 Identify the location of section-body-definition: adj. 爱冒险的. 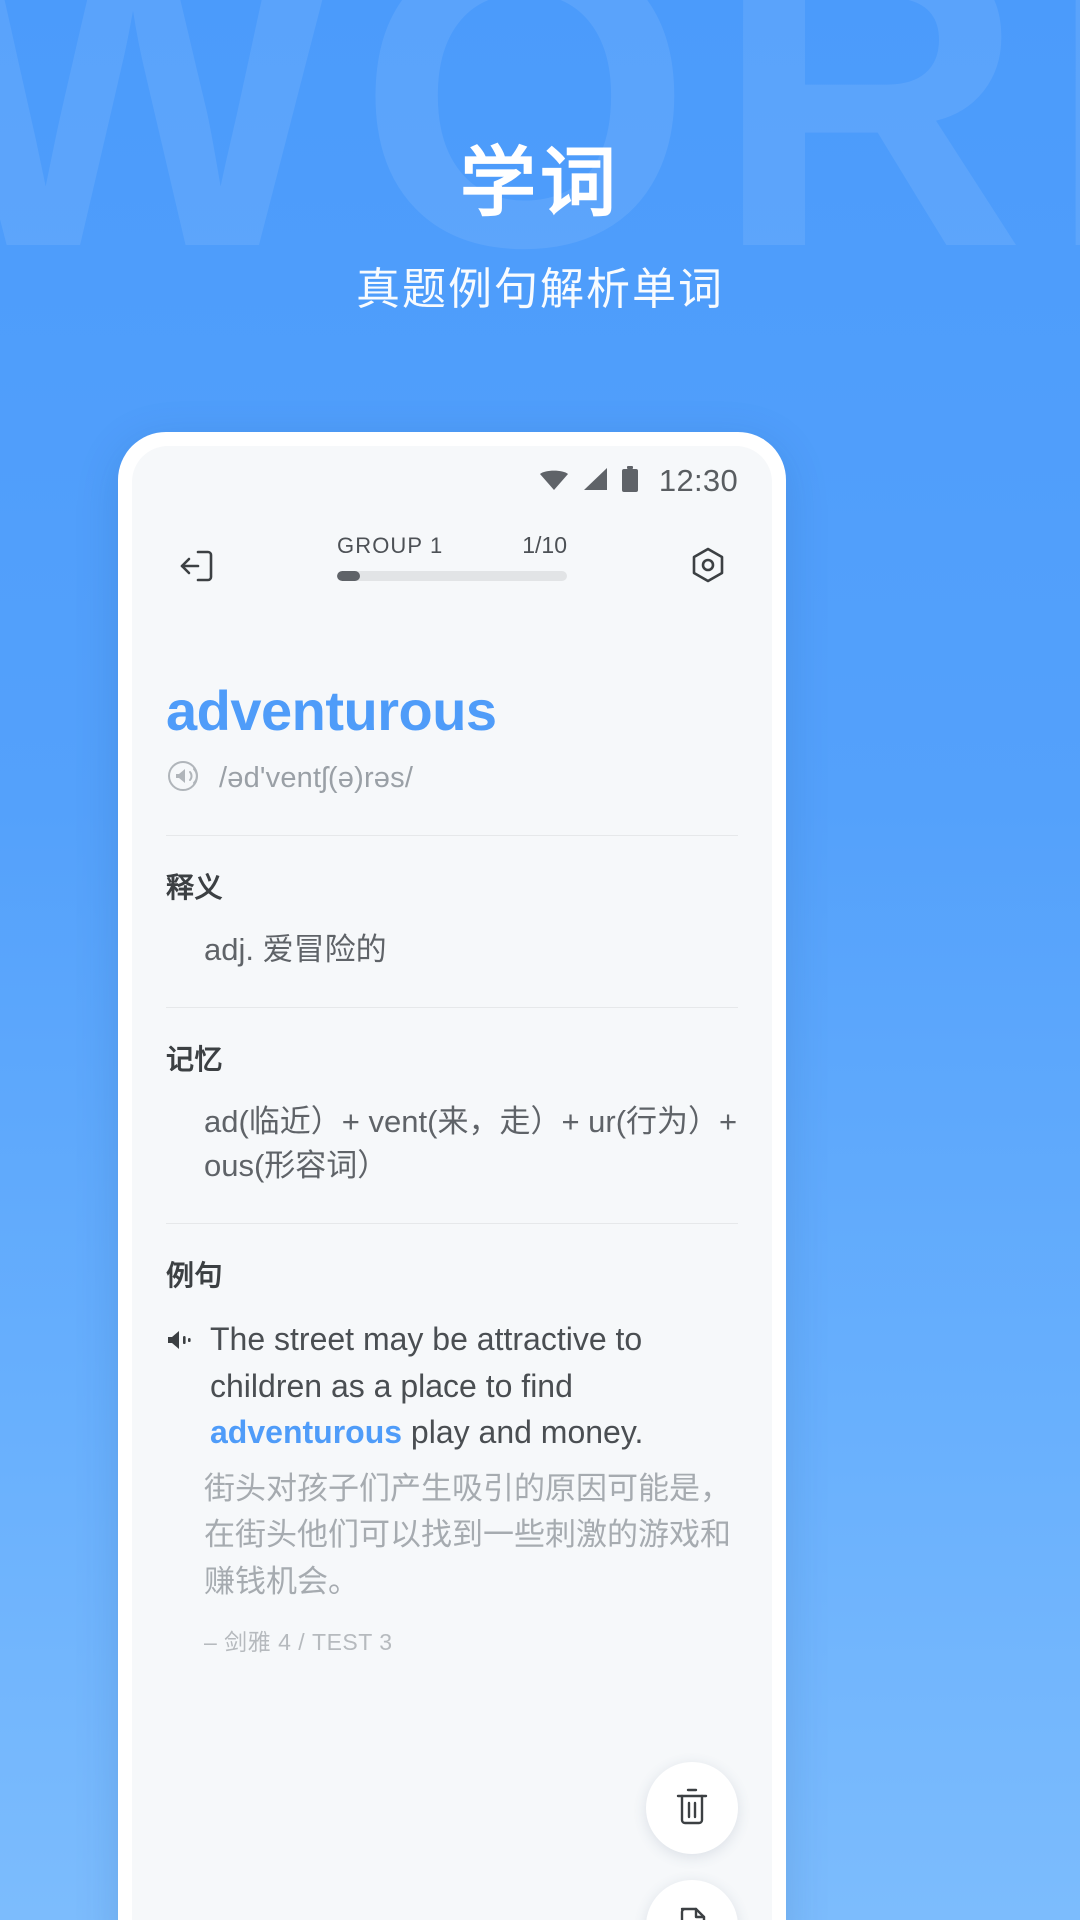
(295, 949).